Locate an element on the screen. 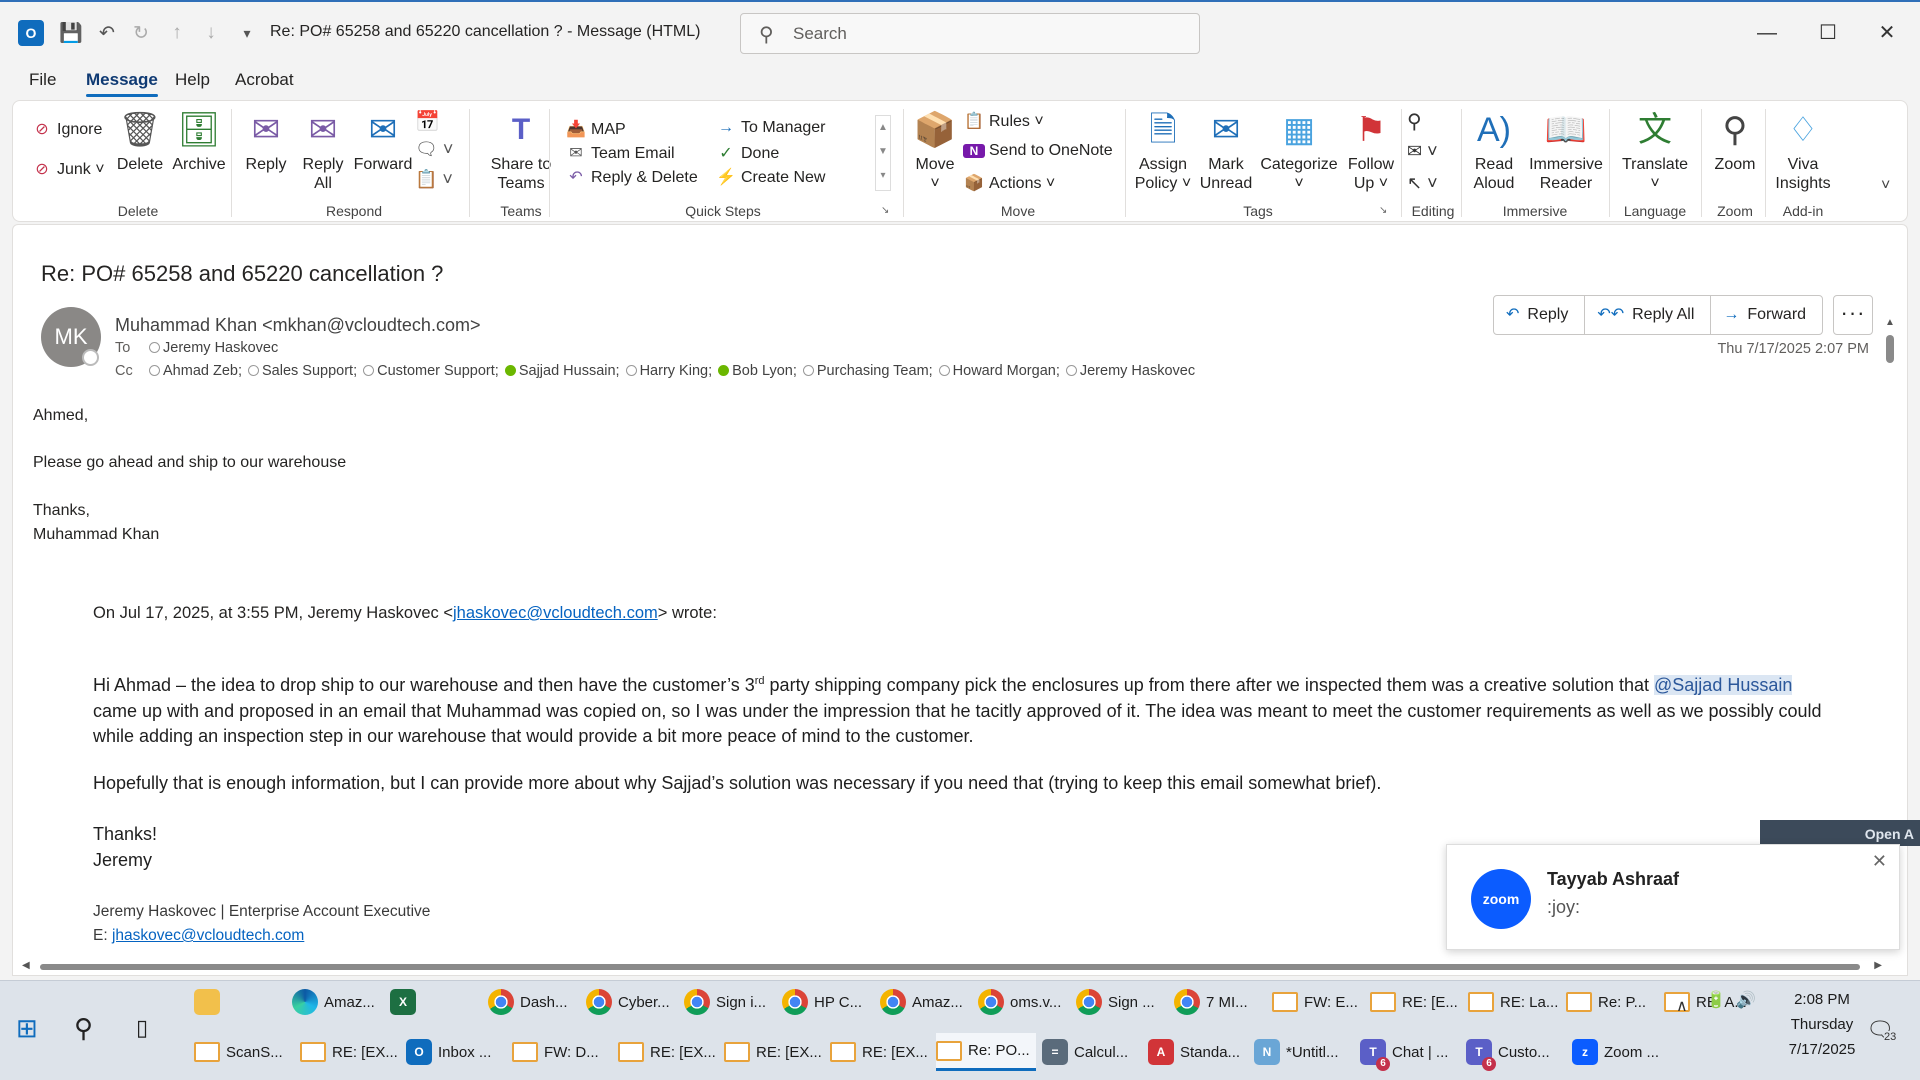 Image resolution: width=1920 pixels, height=1080 pixels. im-reply-icon: 🗨 ˅ is located at coordinates (434, 149).